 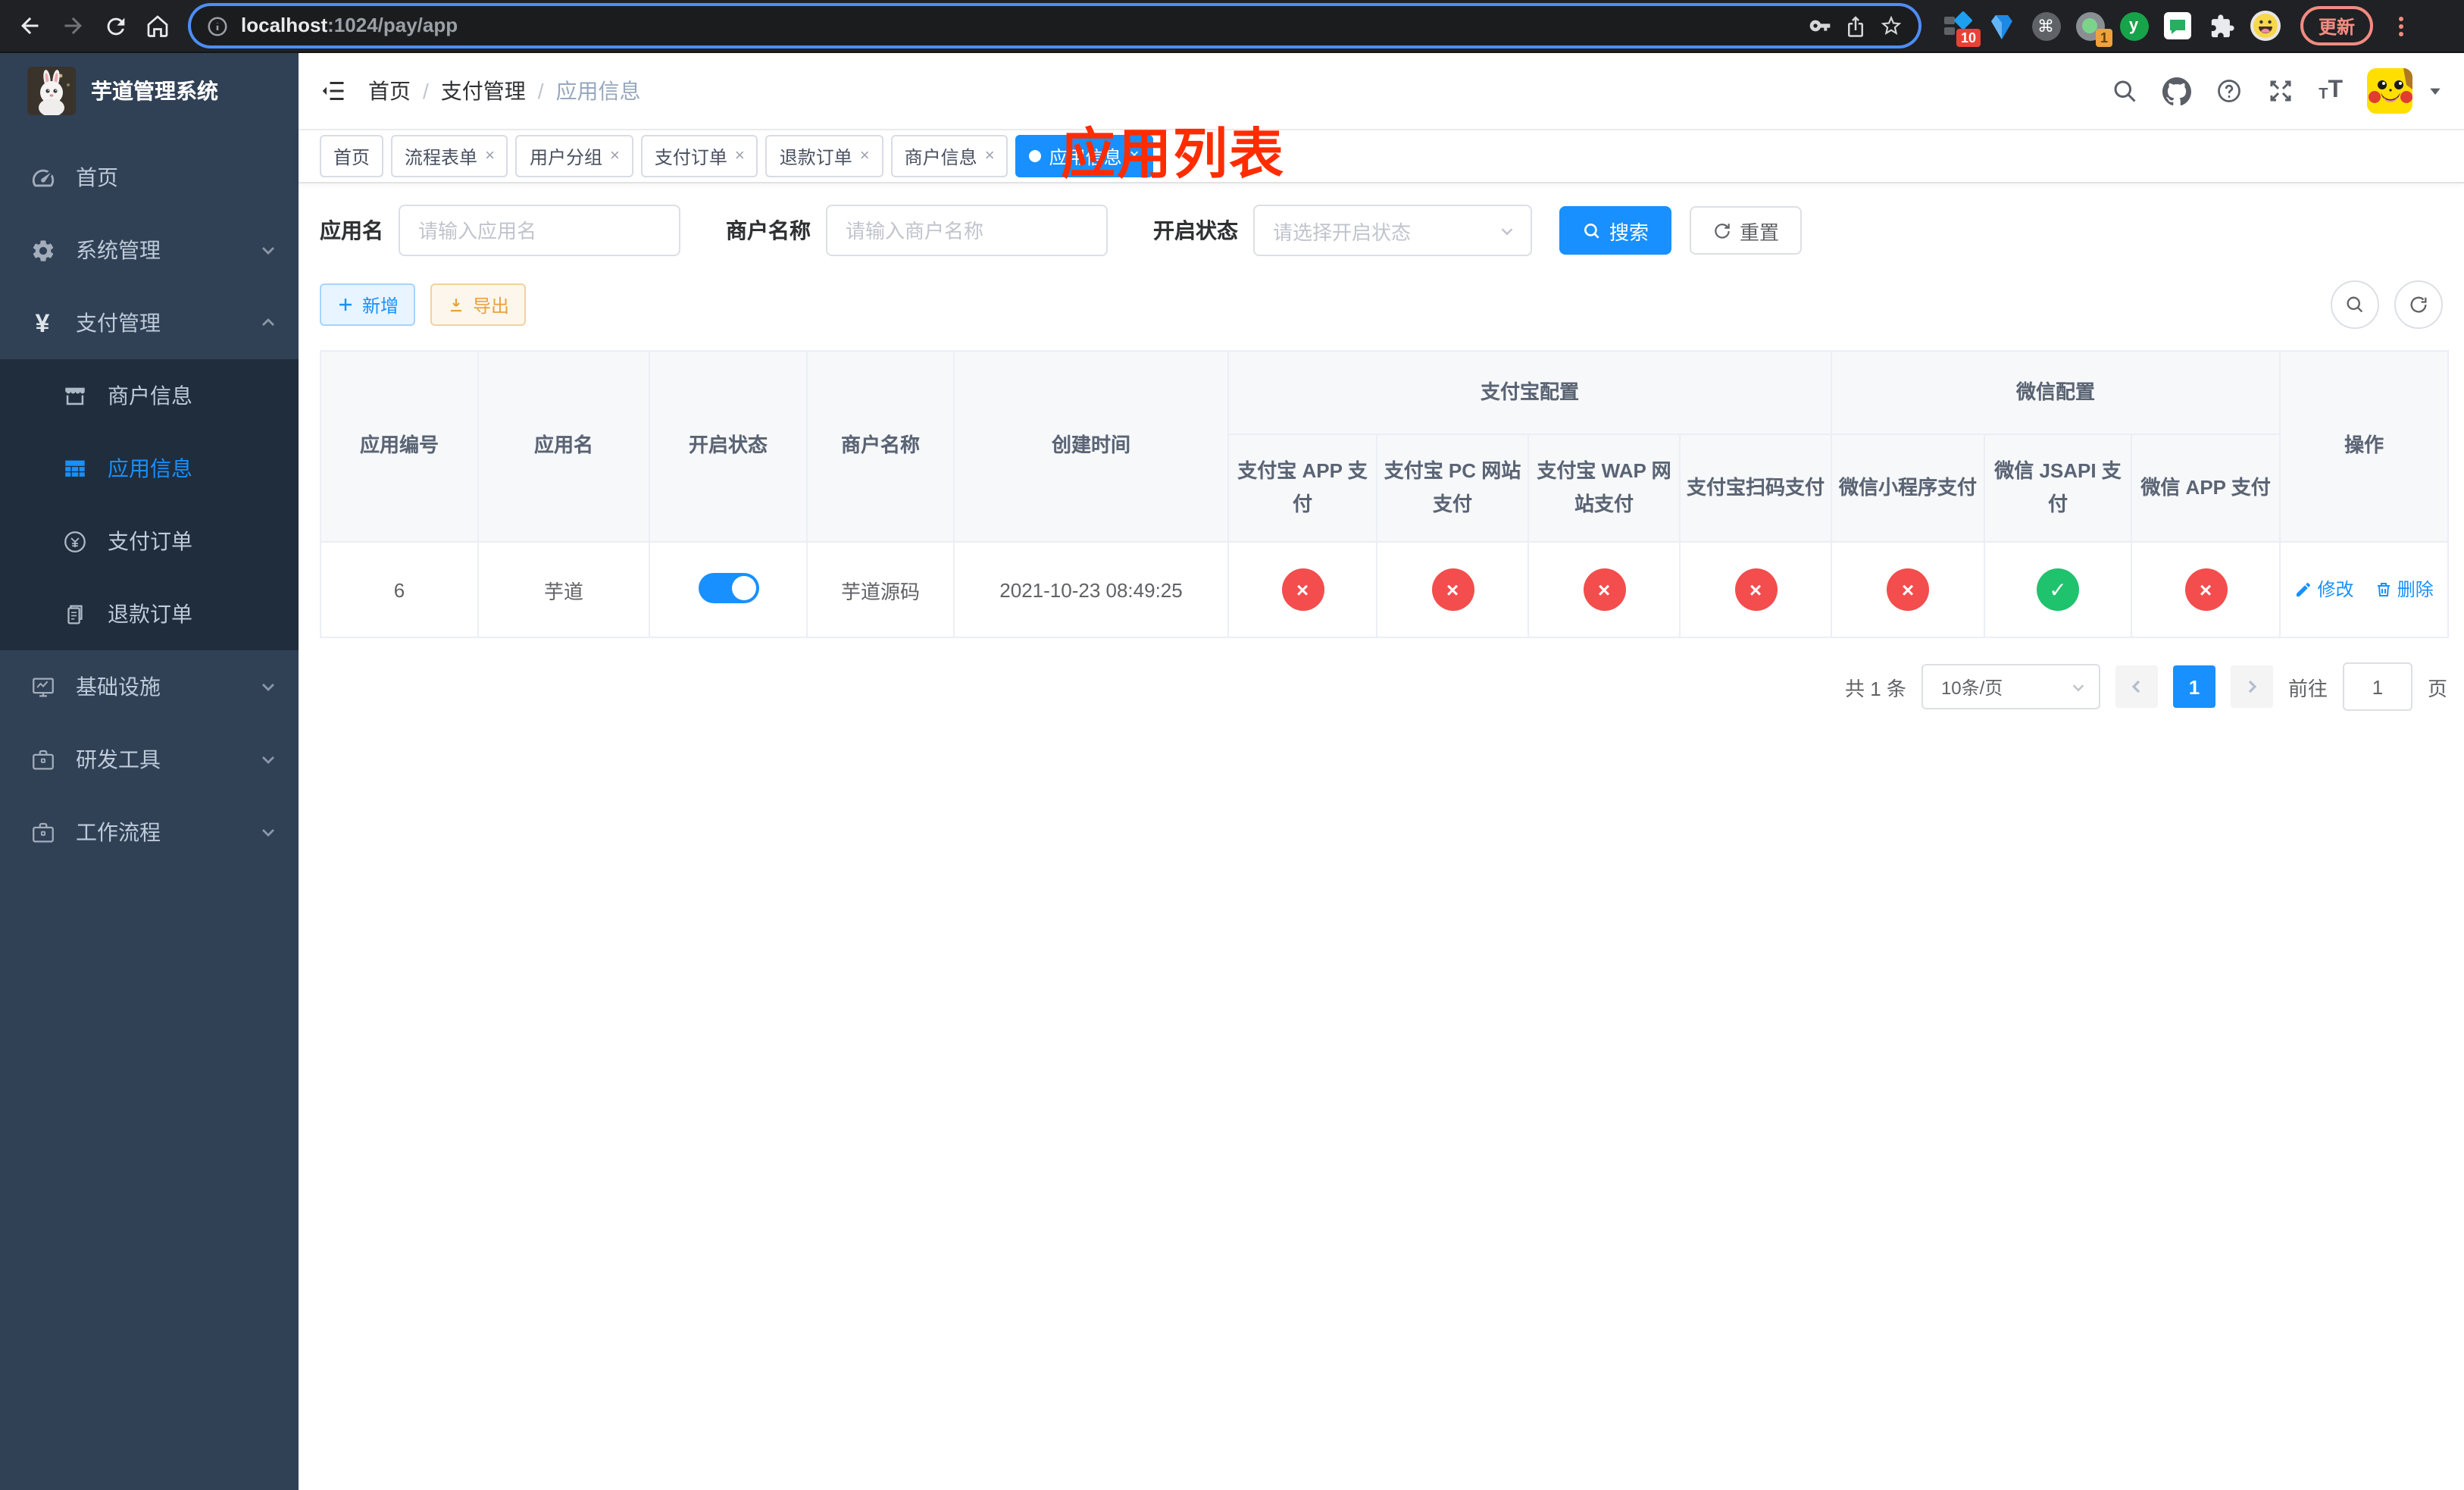 I want to click on page-number-1: 1, so click(x=2193, y=687).